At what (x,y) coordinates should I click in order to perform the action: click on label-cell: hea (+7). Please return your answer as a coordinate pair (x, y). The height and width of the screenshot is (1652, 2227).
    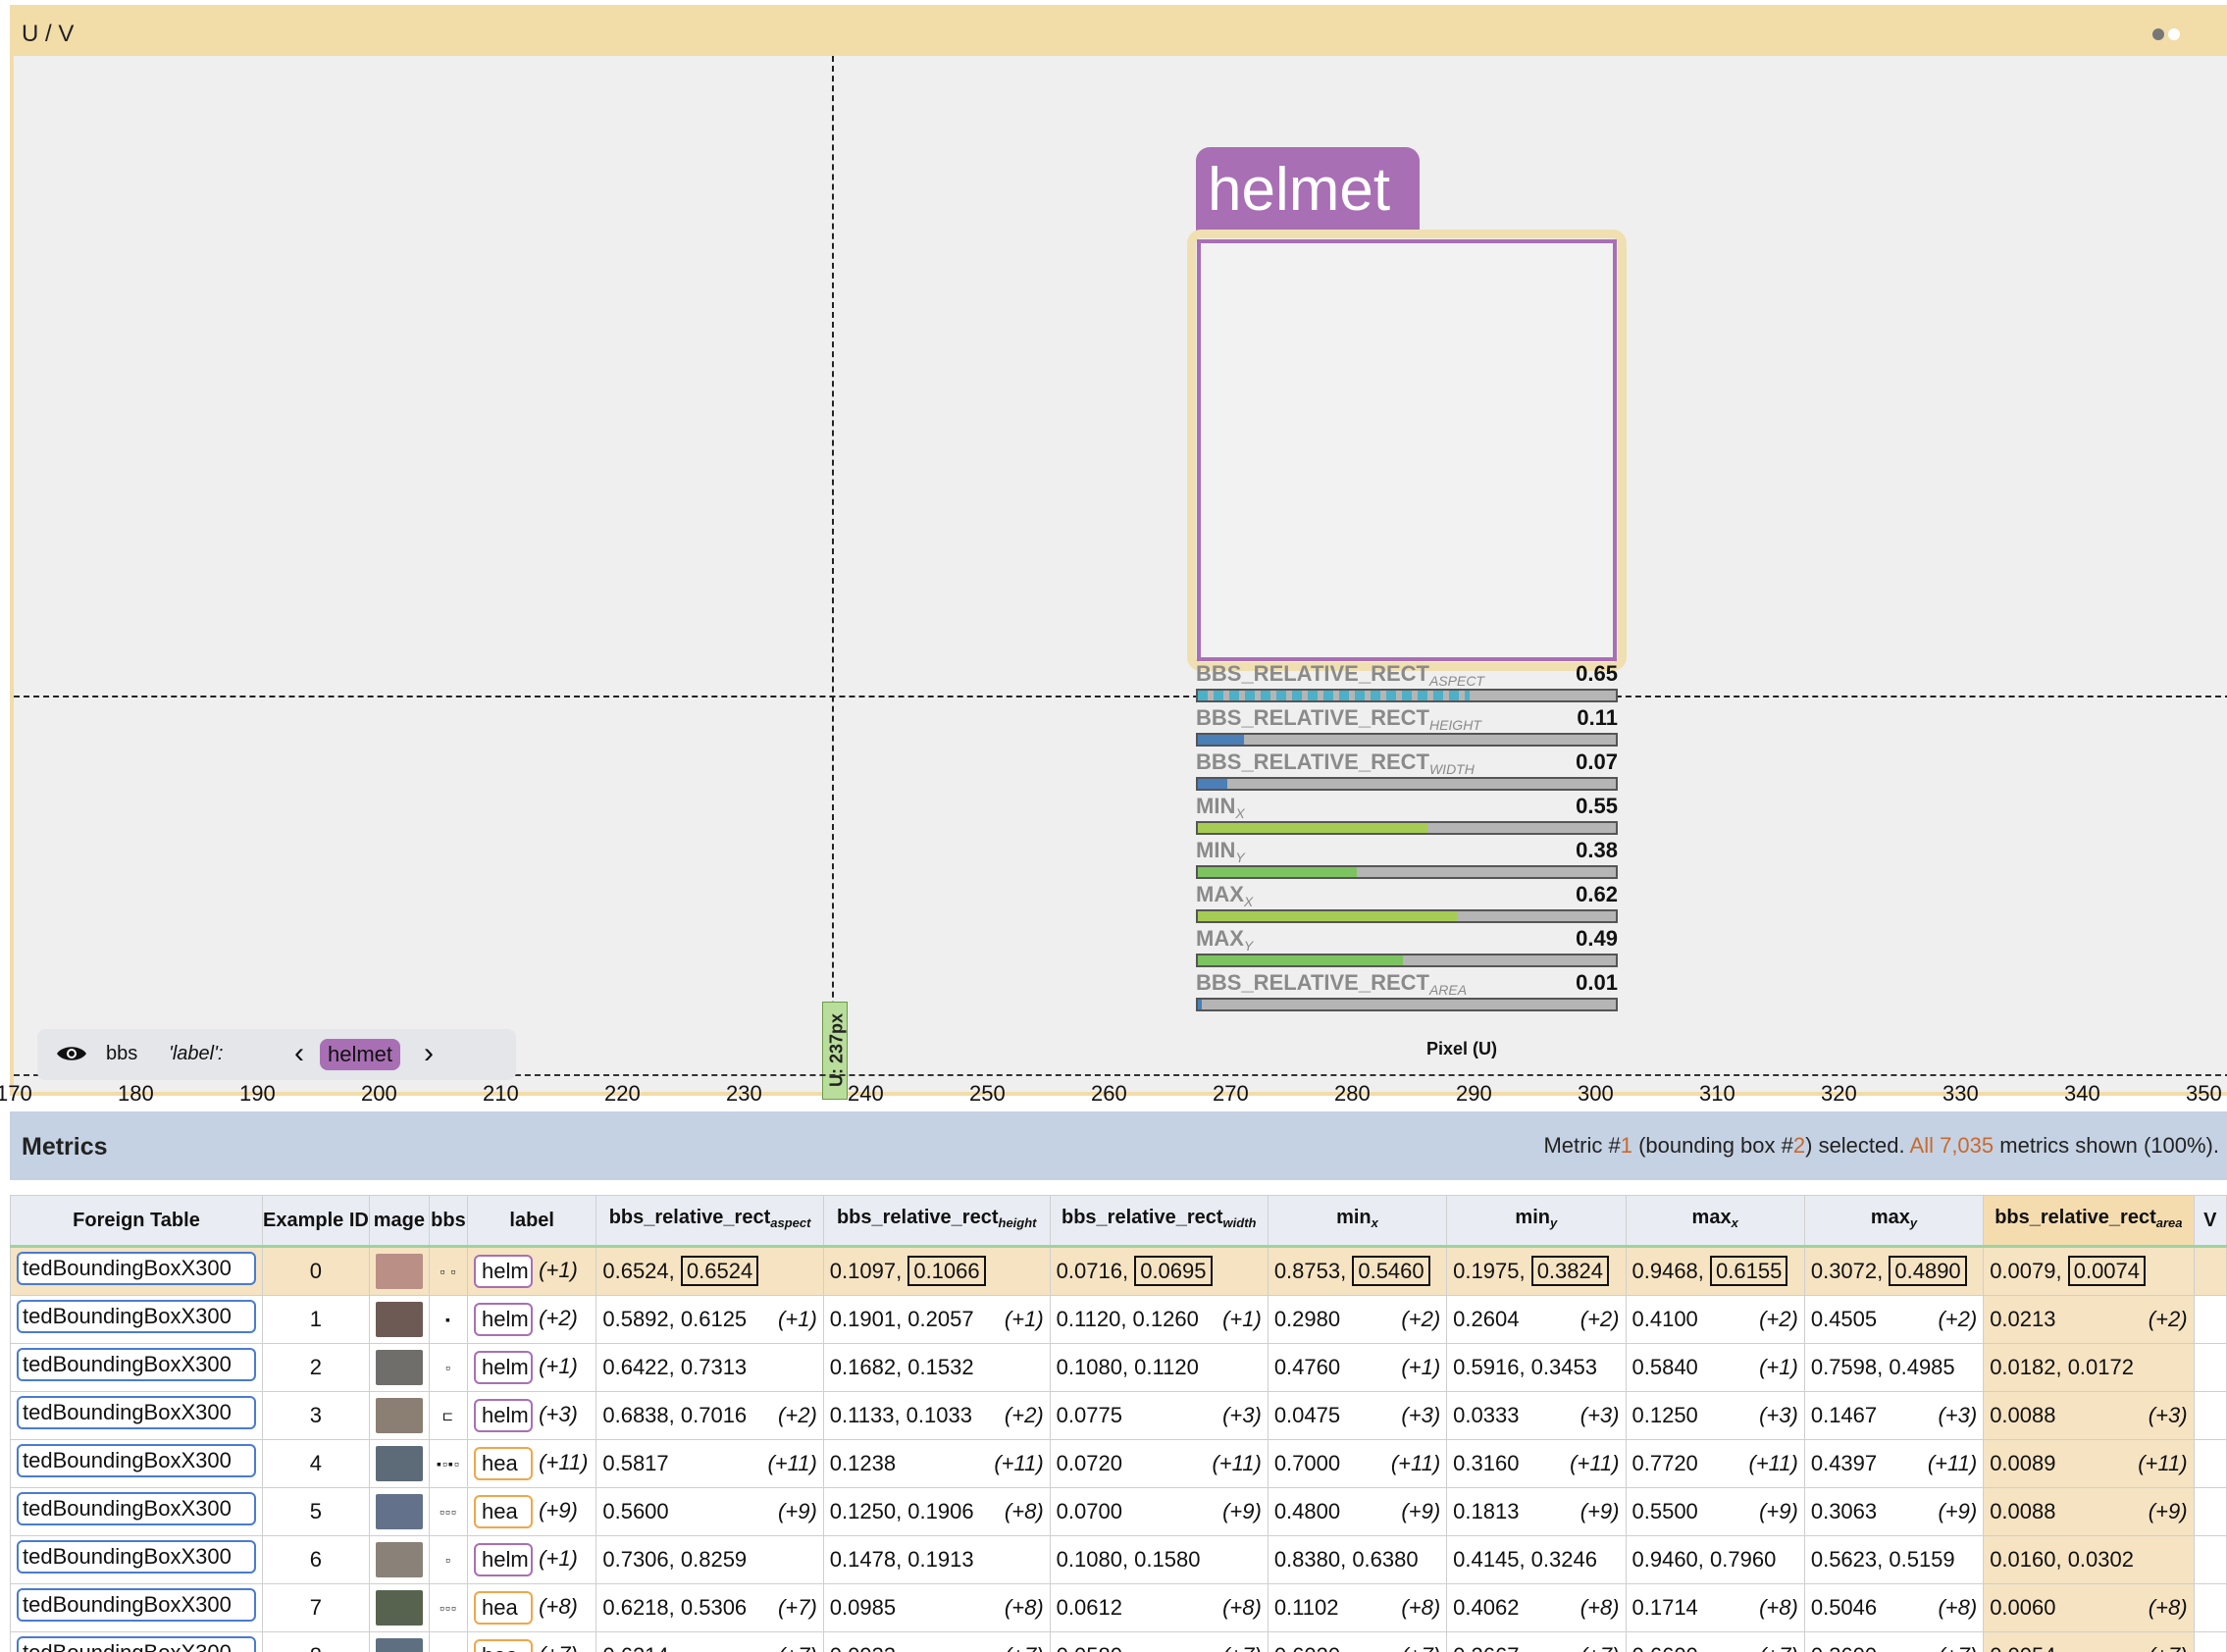
    Looking at the image, I should click on (532, 1641).